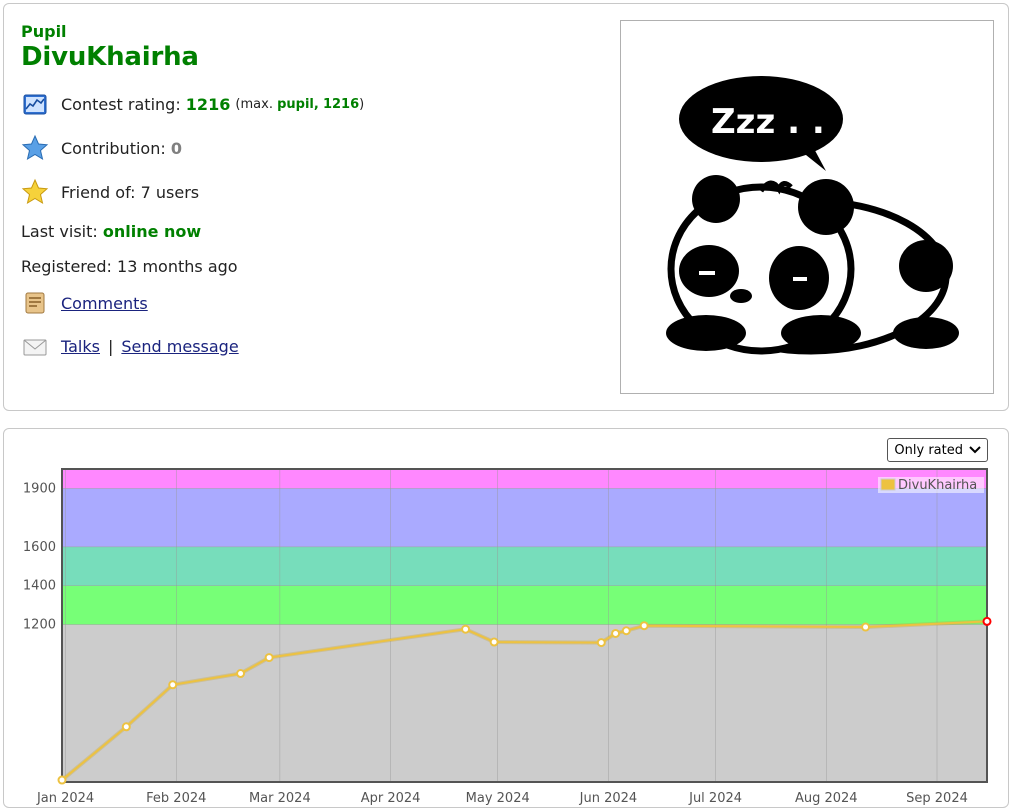 The height and width of the screenshot is (810, 1010). What do you see at coordinates (208, 104) in the screenshot?
I see `contest-rating-value: 1216` at bounding box center [208, 104].